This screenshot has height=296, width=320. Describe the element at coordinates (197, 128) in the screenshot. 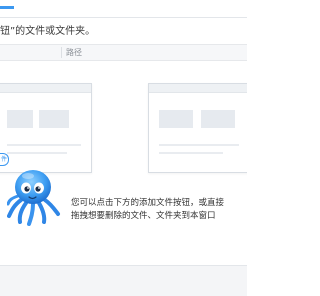

I see `illustration-window-right` at that location.